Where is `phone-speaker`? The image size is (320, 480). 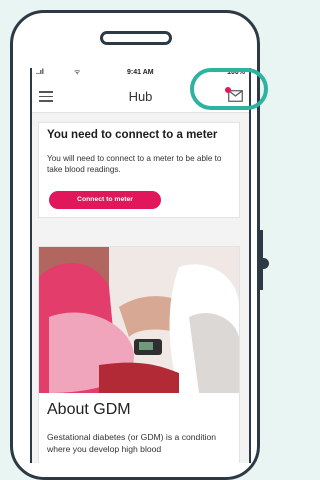
phone-speaker is located at coordinates (136, 38).